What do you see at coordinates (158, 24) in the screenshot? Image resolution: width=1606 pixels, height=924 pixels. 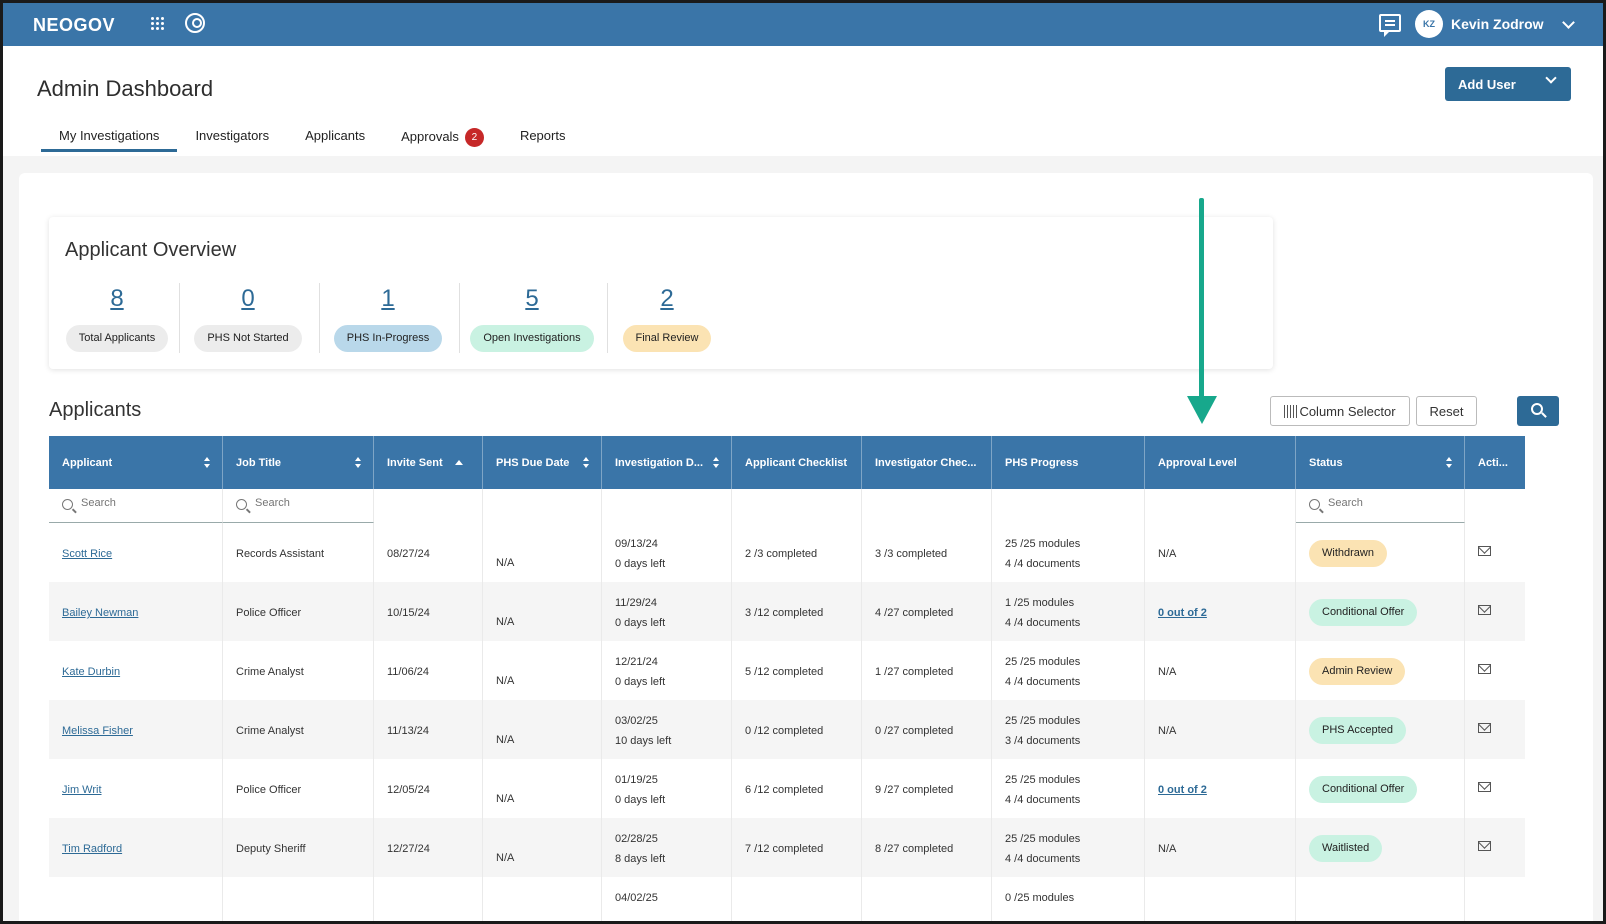 I see `app-grid-icon` at bounding box center [158, 24].